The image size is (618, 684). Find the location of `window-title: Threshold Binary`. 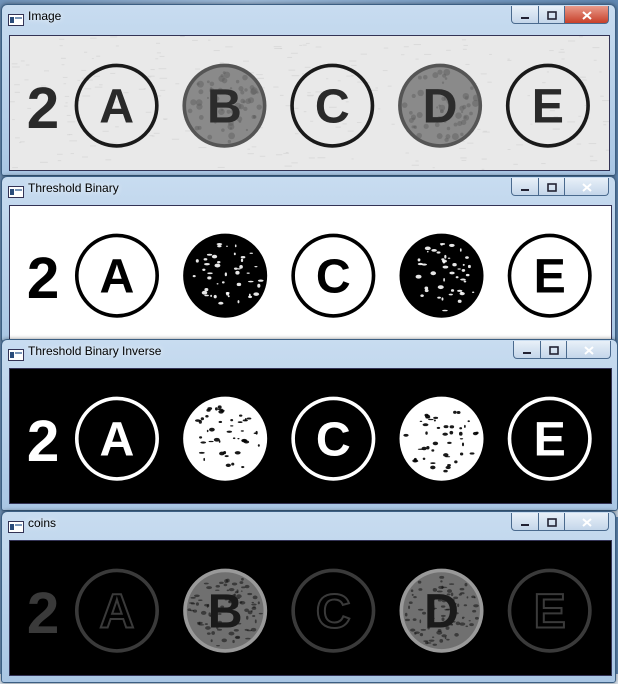

window-title: Threshold Binary is located at coordinates (73, 188).